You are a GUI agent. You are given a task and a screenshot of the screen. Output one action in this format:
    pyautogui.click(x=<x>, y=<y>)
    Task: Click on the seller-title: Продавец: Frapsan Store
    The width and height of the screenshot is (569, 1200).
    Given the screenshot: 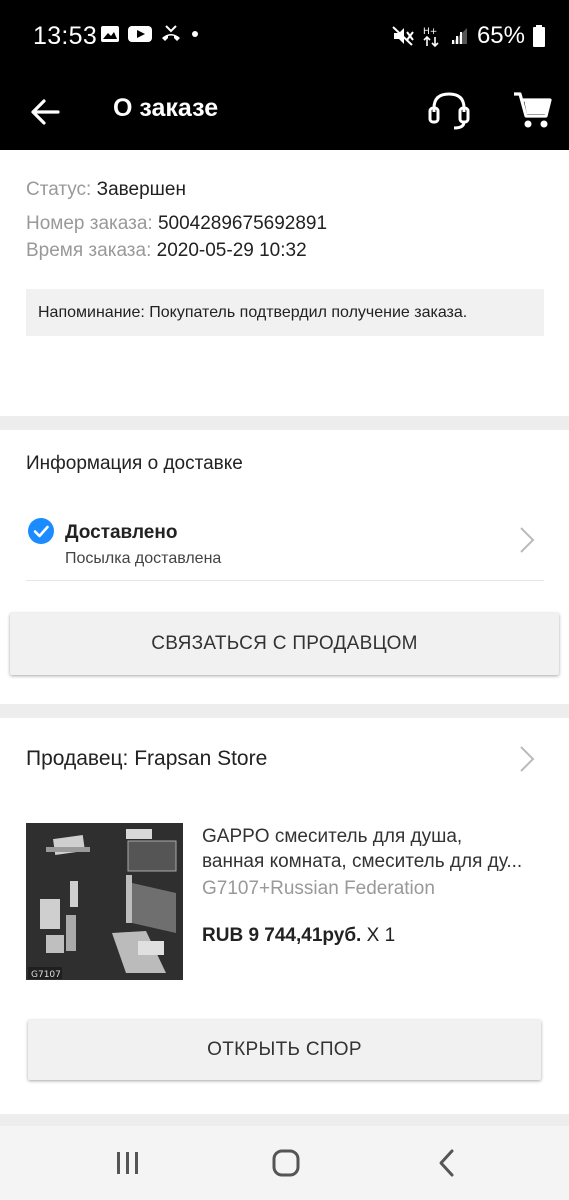 What is the action you would take?
    pyautogui.click(x=146, y=759)
    